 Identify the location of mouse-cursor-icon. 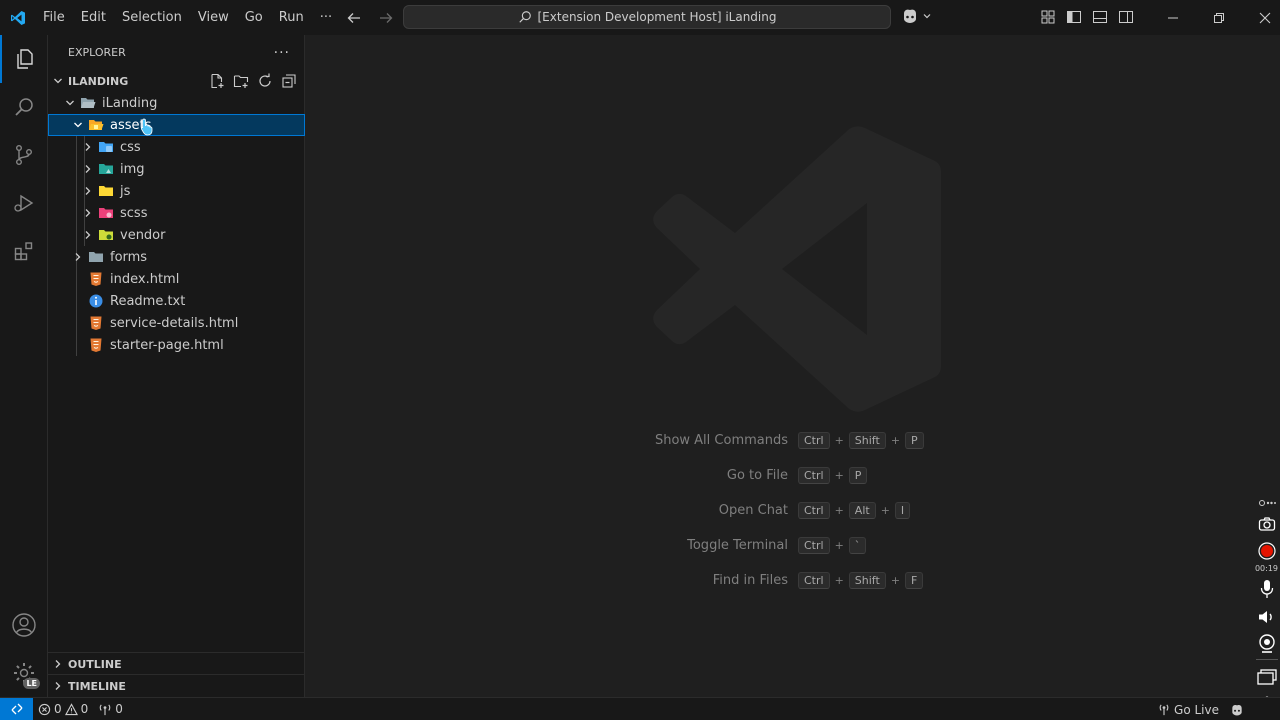
(146, 127).